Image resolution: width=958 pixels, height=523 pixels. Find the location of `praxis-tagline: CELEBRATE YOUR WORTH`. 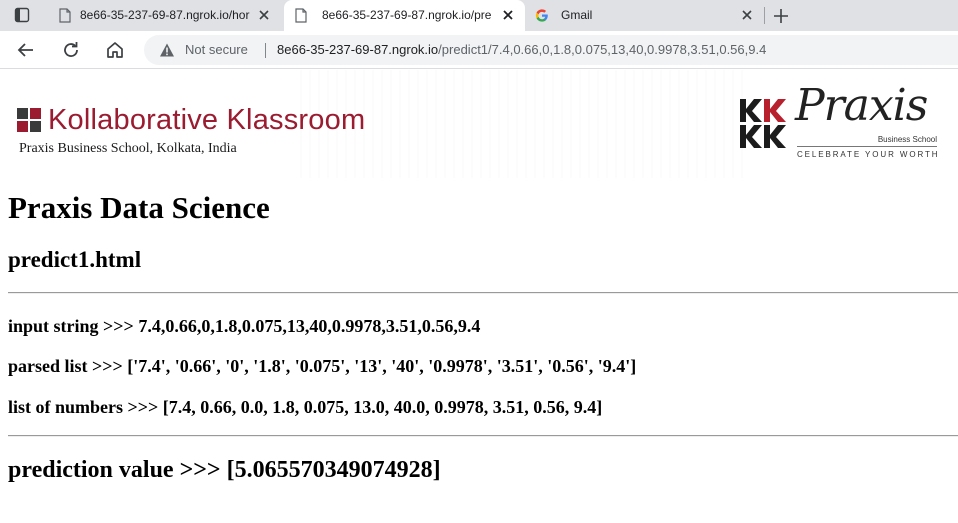

praxis-tagline: CELEBRATE YOUR WORTH is located at coordinates (868, 154).